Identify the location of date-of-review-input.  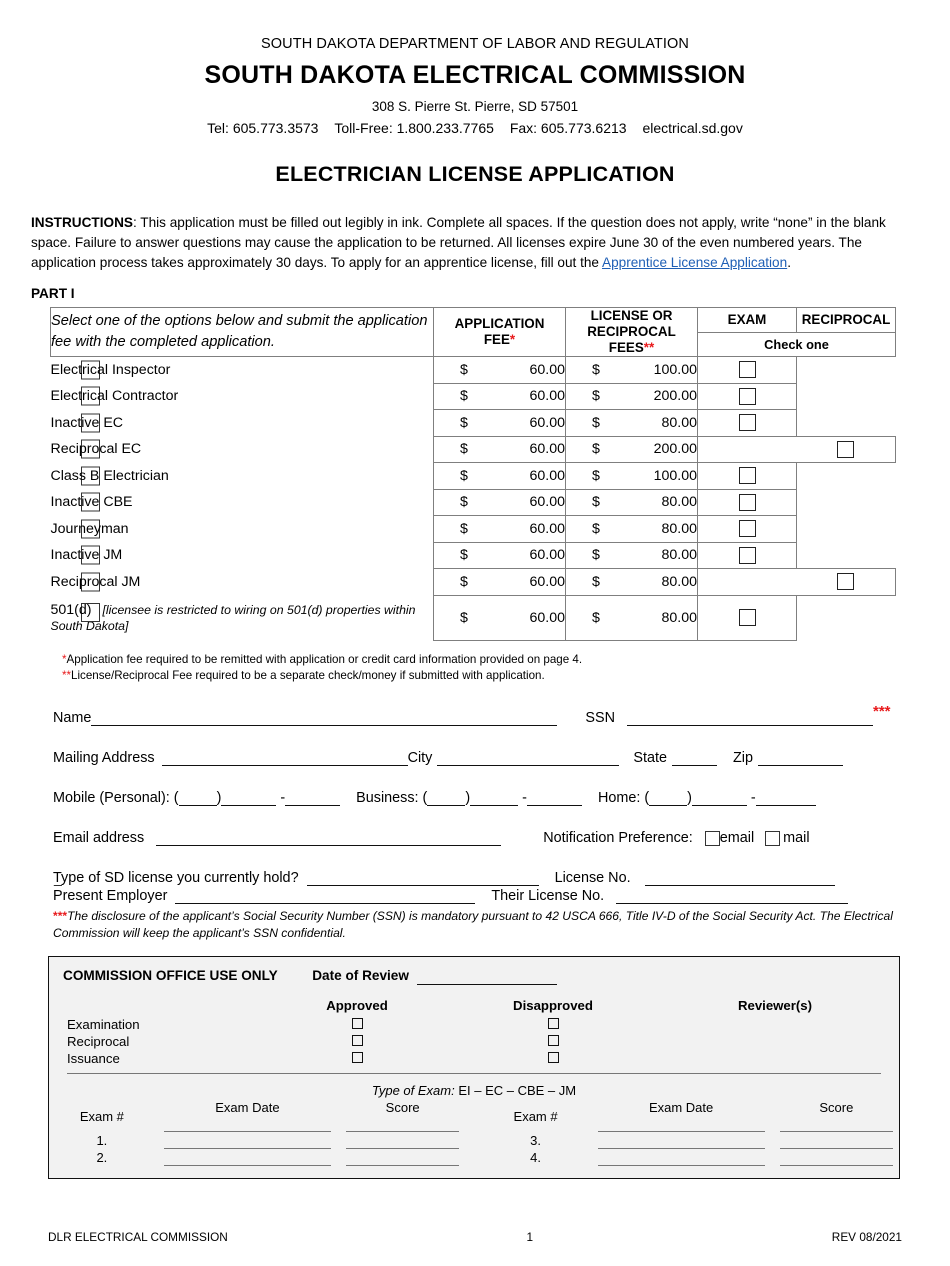
(486, 978).